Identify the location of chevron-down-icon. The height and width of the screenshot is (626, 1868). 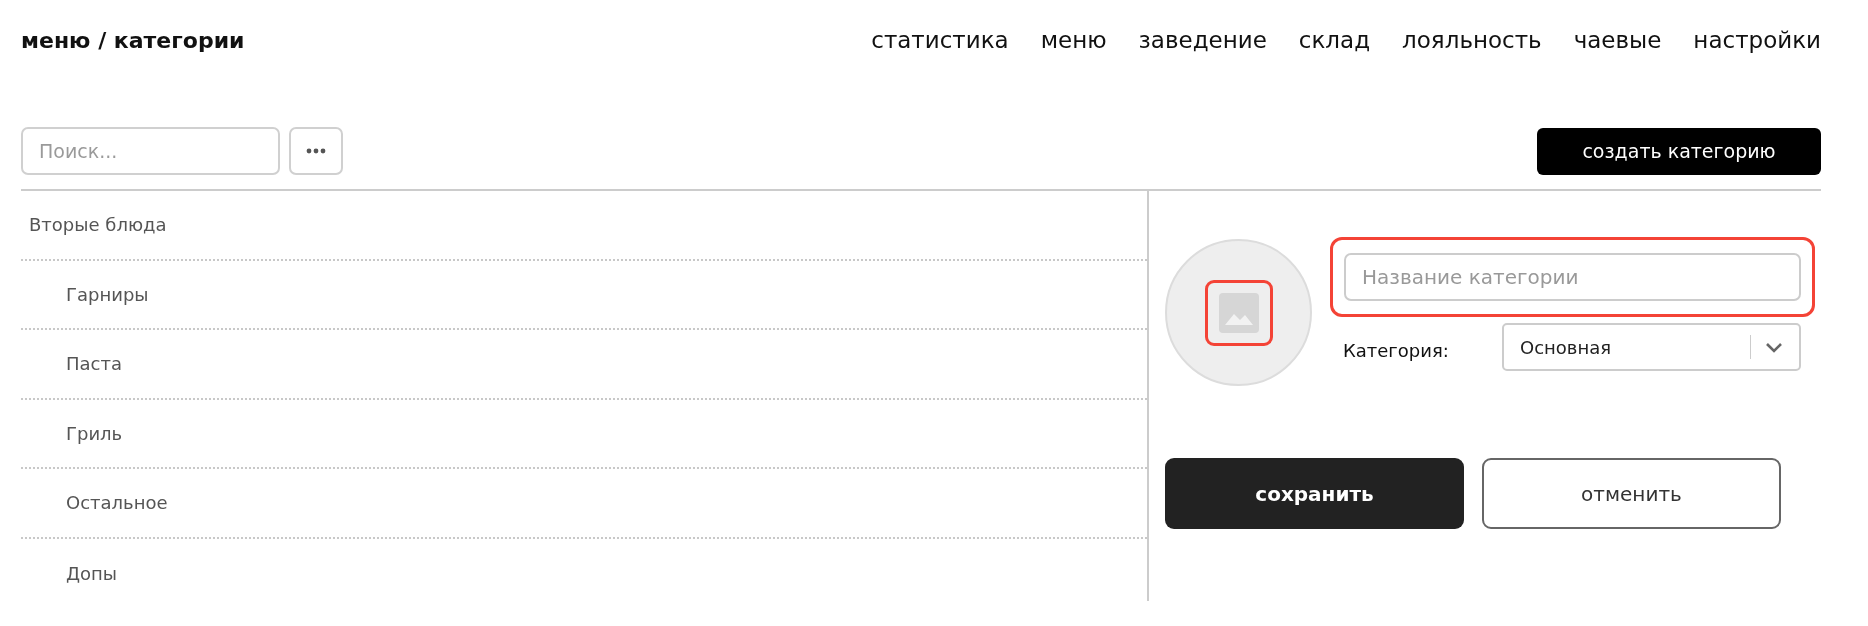
(1774, 347).